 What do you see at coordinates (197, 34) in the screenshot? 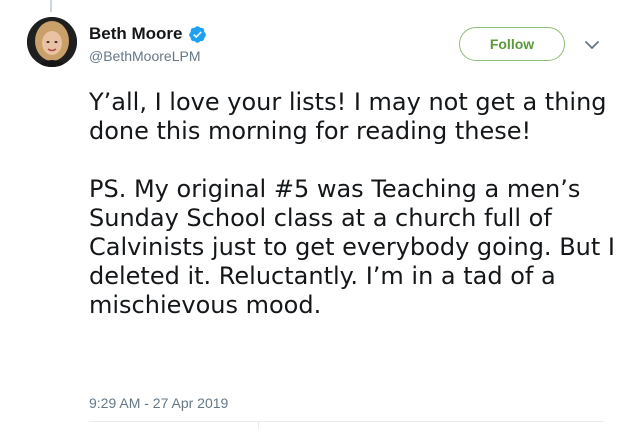
I see `verified-badge-icon` at bounding box center [197, 34].